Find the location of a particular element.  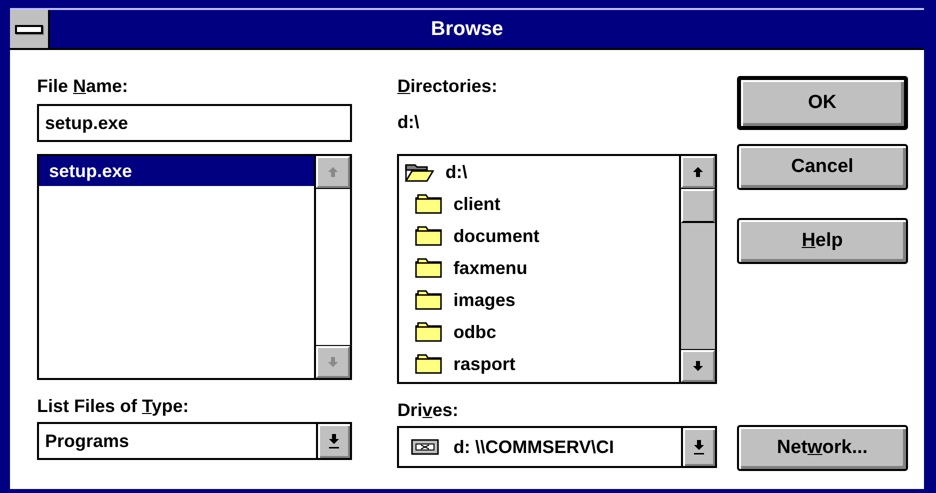

dialog-button: Cancel is located at coordinates (822, 167).